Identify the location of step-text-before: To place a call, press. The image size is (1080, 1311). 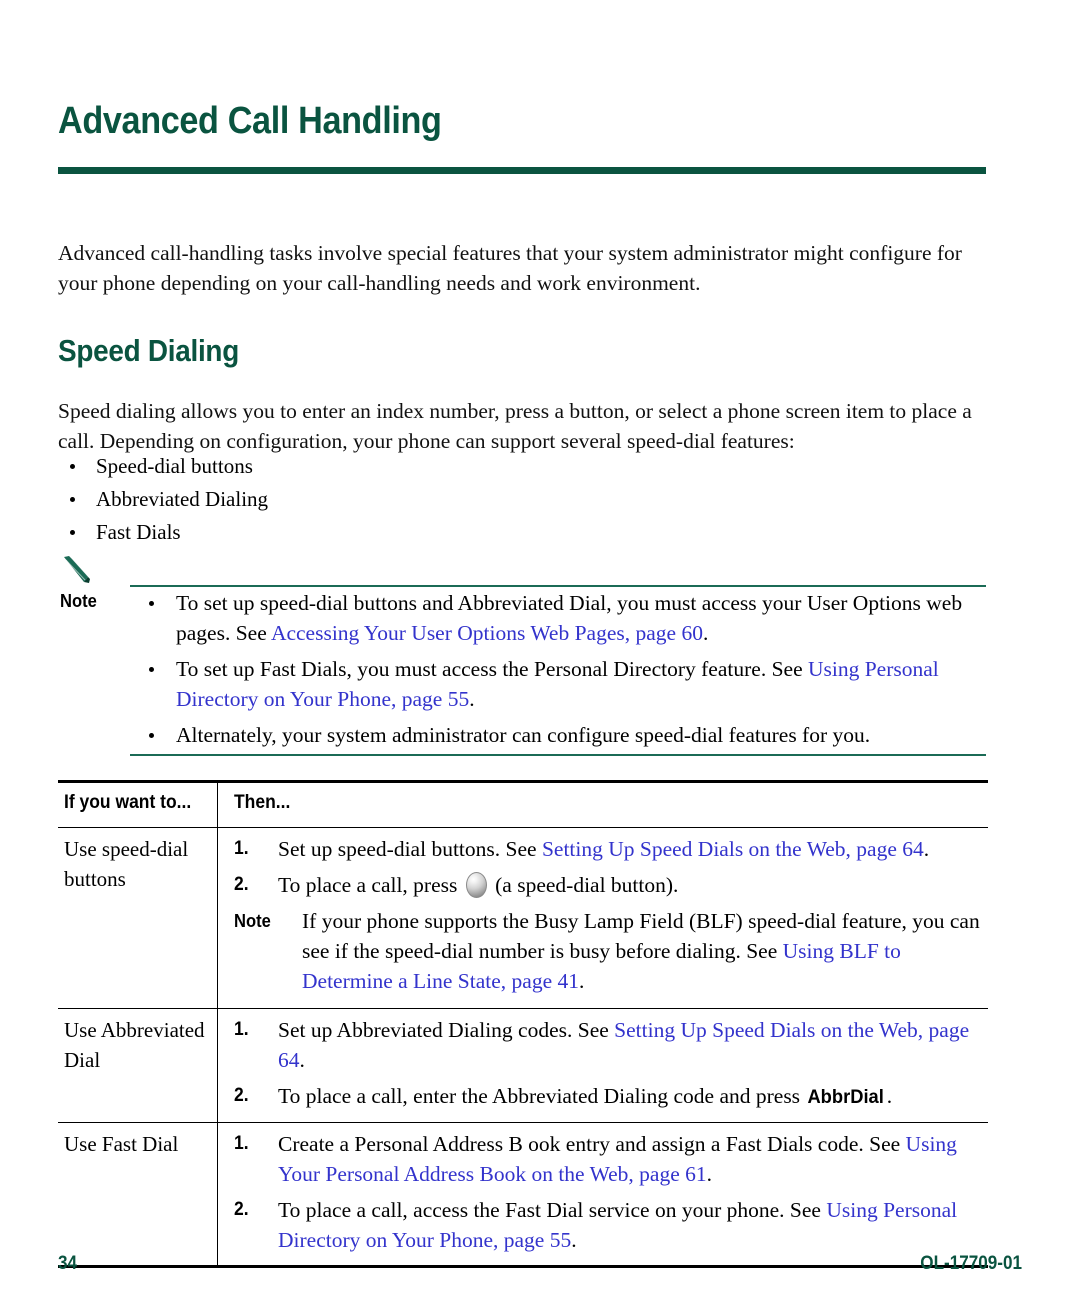
(370, 885).